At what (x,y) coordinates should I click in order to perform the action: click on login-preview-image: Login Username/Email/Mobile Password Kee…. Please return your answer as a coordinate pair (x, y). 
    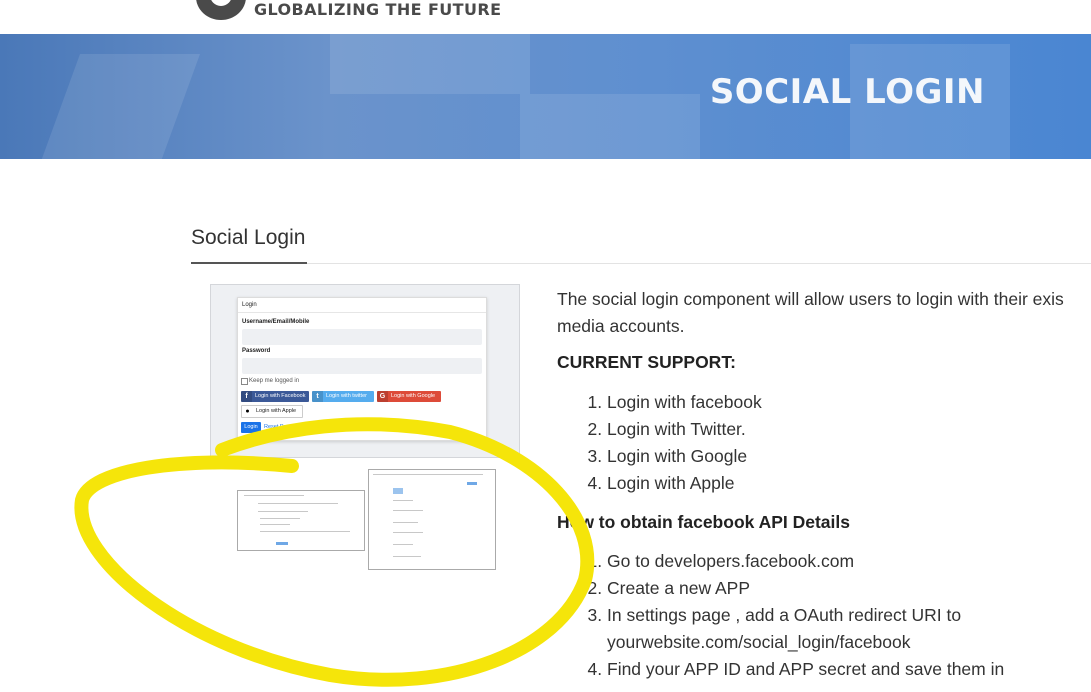
    Looking at the image, I should click on (365, 371).